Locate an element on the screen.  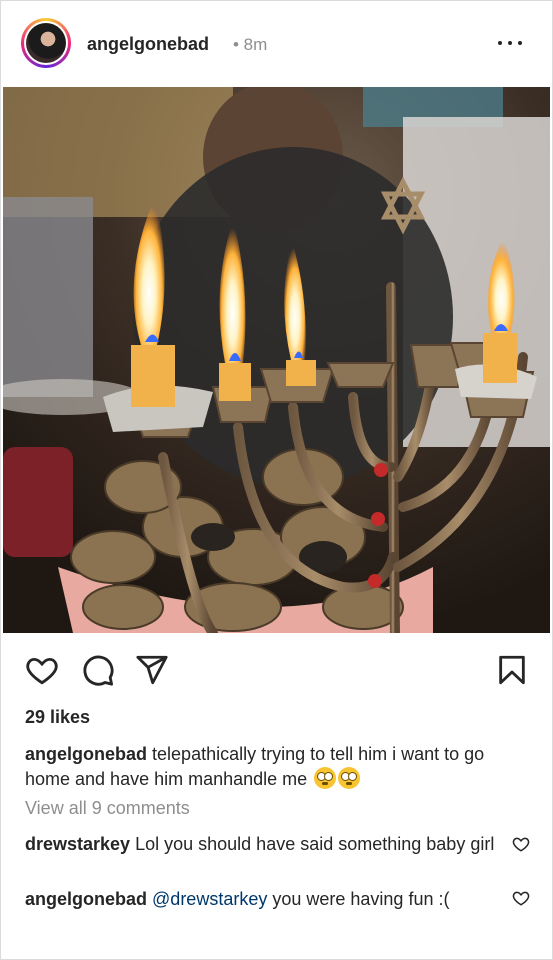
avatar is located at coordinates (46, 43).